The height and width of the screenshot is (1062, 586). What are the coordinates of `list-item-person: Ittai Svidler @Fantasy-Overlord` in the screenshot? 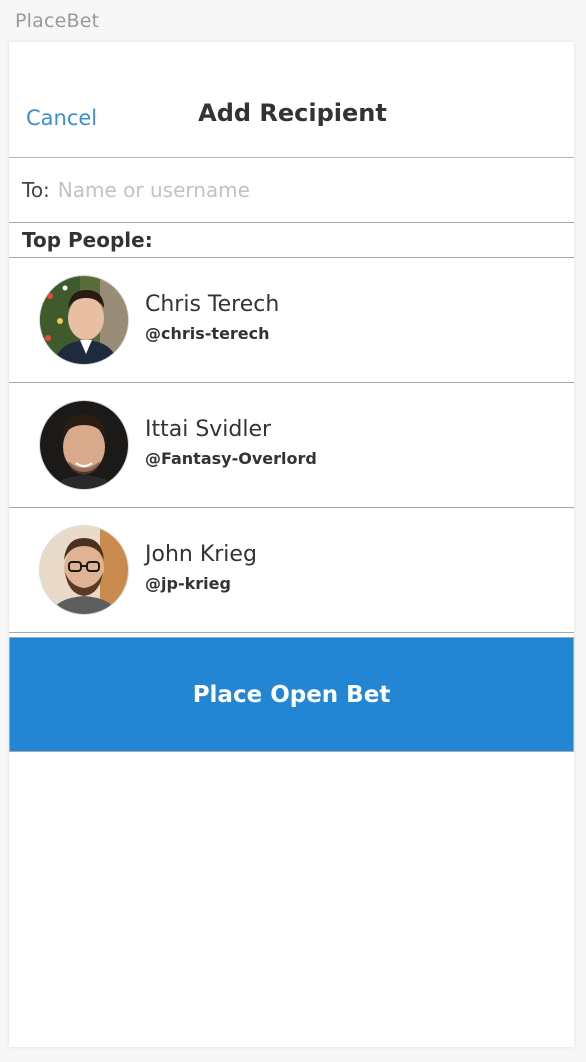 It's located at (291, 445).